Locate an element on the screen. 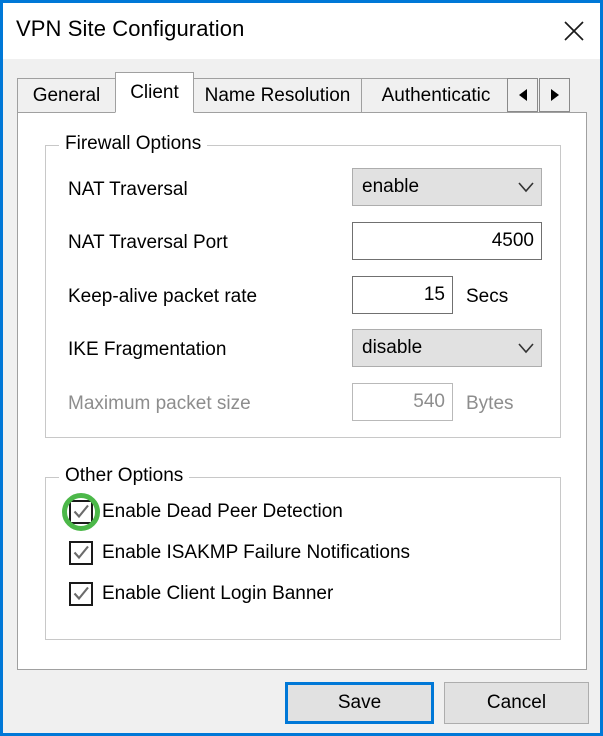 The image size is (603, 736). window-title: VPN Site Configuration is located at coordinates (130, 28).